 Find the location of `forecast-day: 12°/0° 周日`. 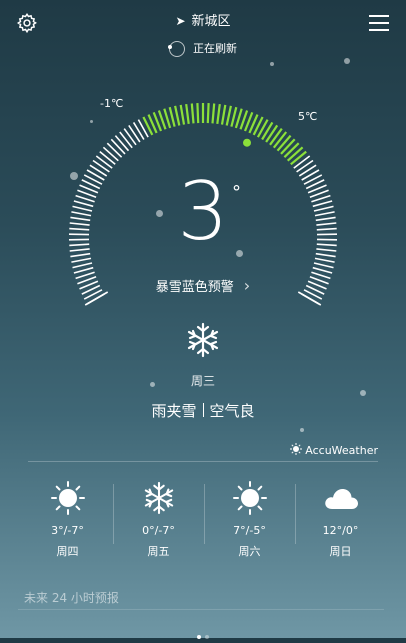

forecast-day: 12°/0° 周日 is located at coordinates (340, 523).